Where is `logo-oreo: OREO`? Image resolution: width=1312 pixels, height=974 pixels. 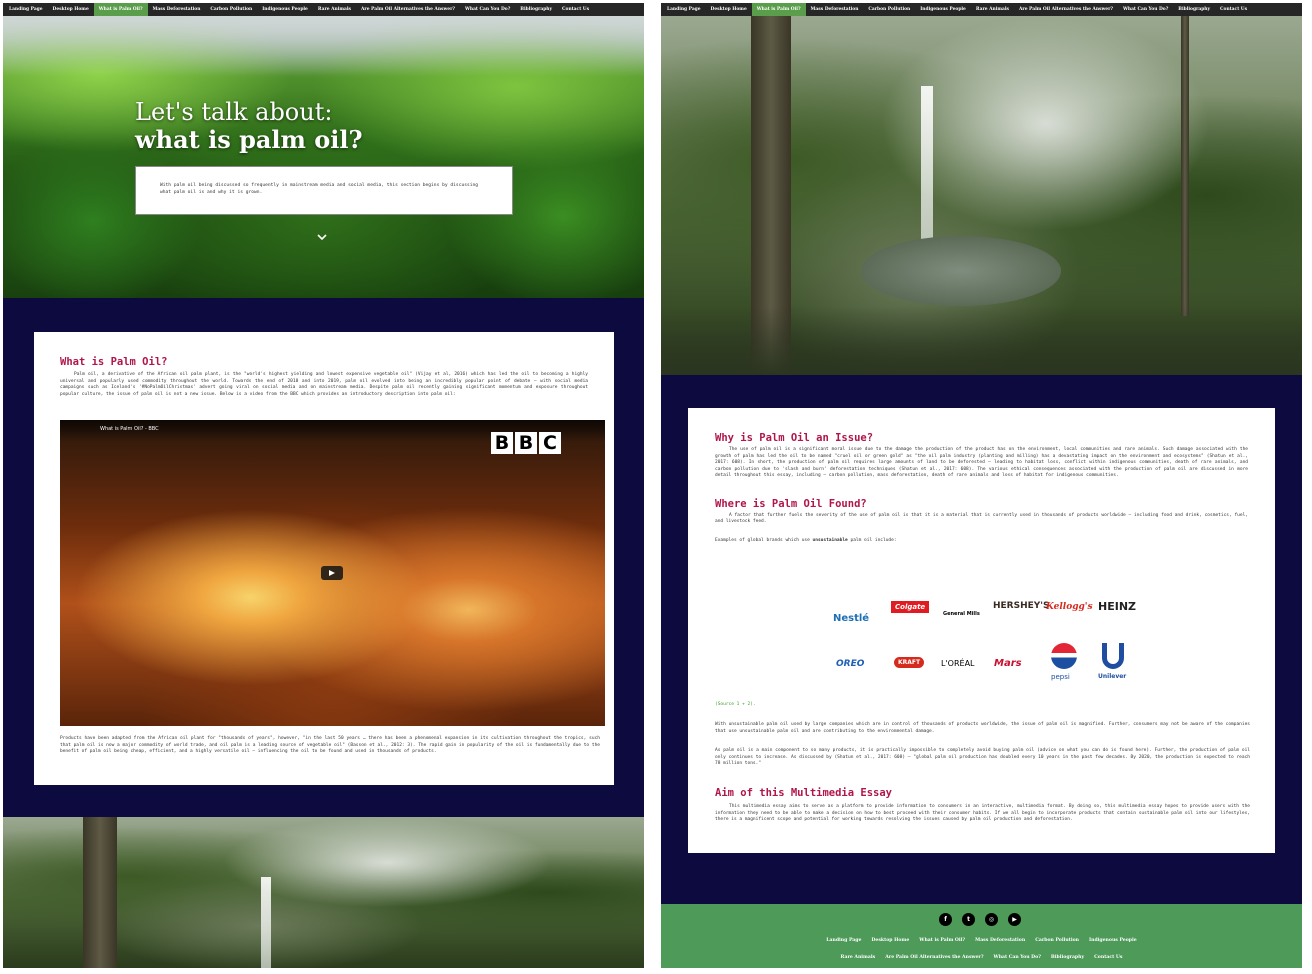
logo-oreo: OREO is located at coordinates (850, 664).